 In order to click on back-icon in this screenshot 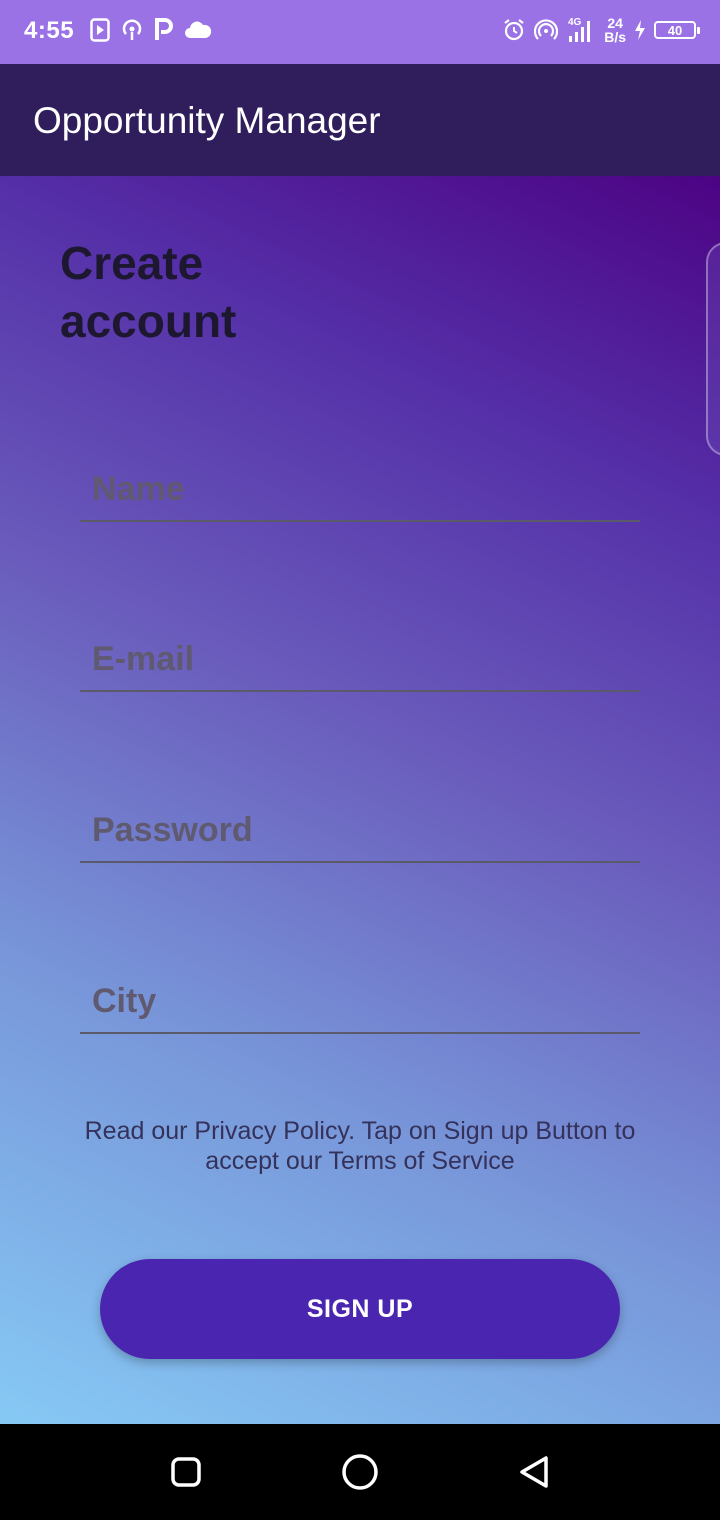, I will do `click(534, 1472)`.